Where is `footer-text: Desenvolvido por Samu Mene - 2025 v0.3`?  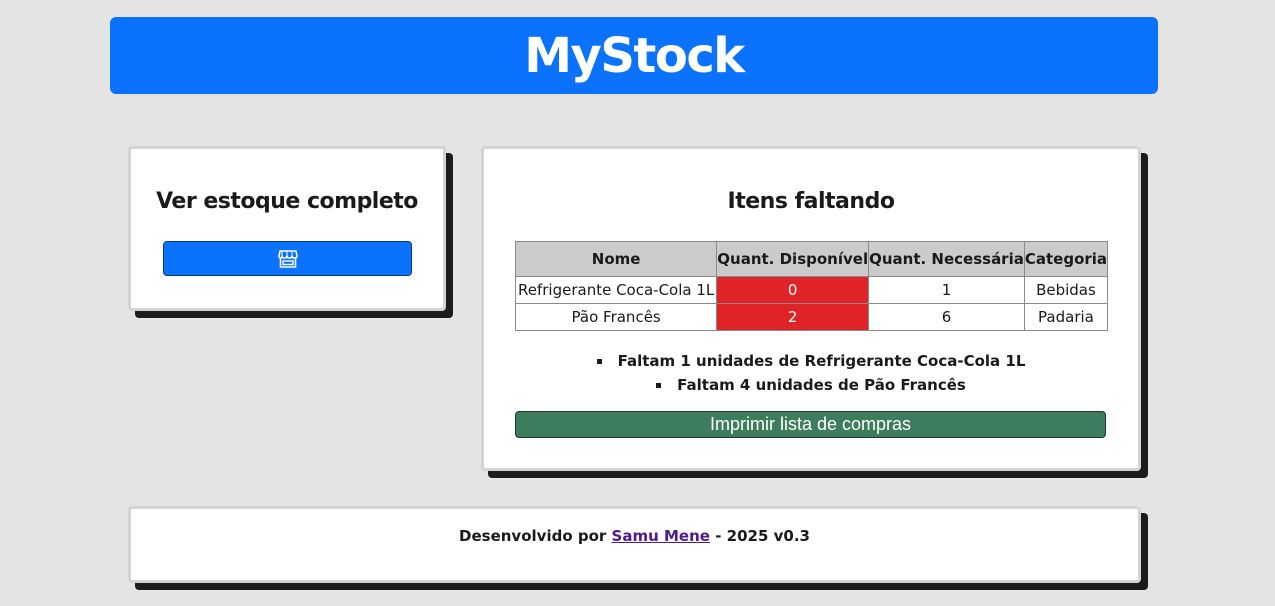 footer-text: Desenvolvido por Samu Mene - 2025 v0.3 is located at coordinates (634, 536).